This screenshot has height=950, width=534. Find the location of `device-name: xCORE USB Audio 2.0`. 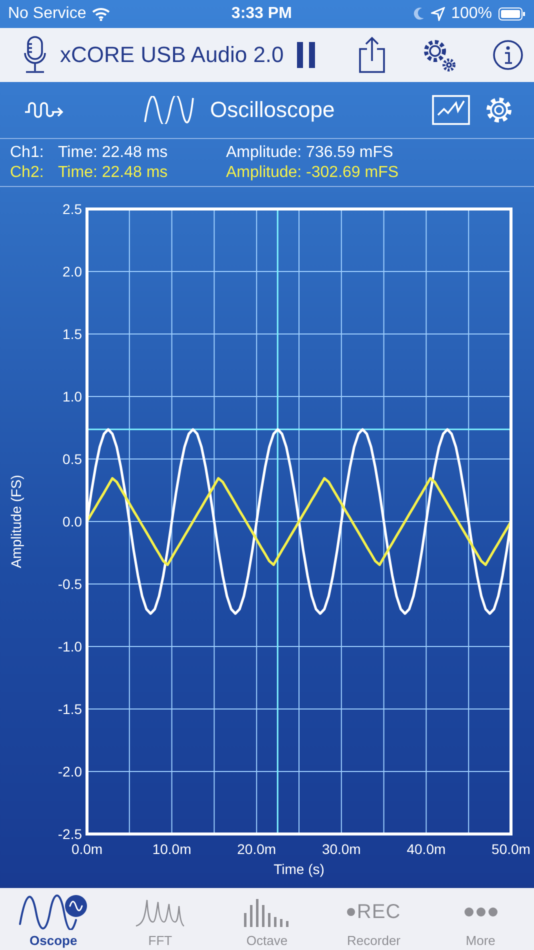

device-name: xCORE USB Audio 2.0 is located at coordinates (172, 55).